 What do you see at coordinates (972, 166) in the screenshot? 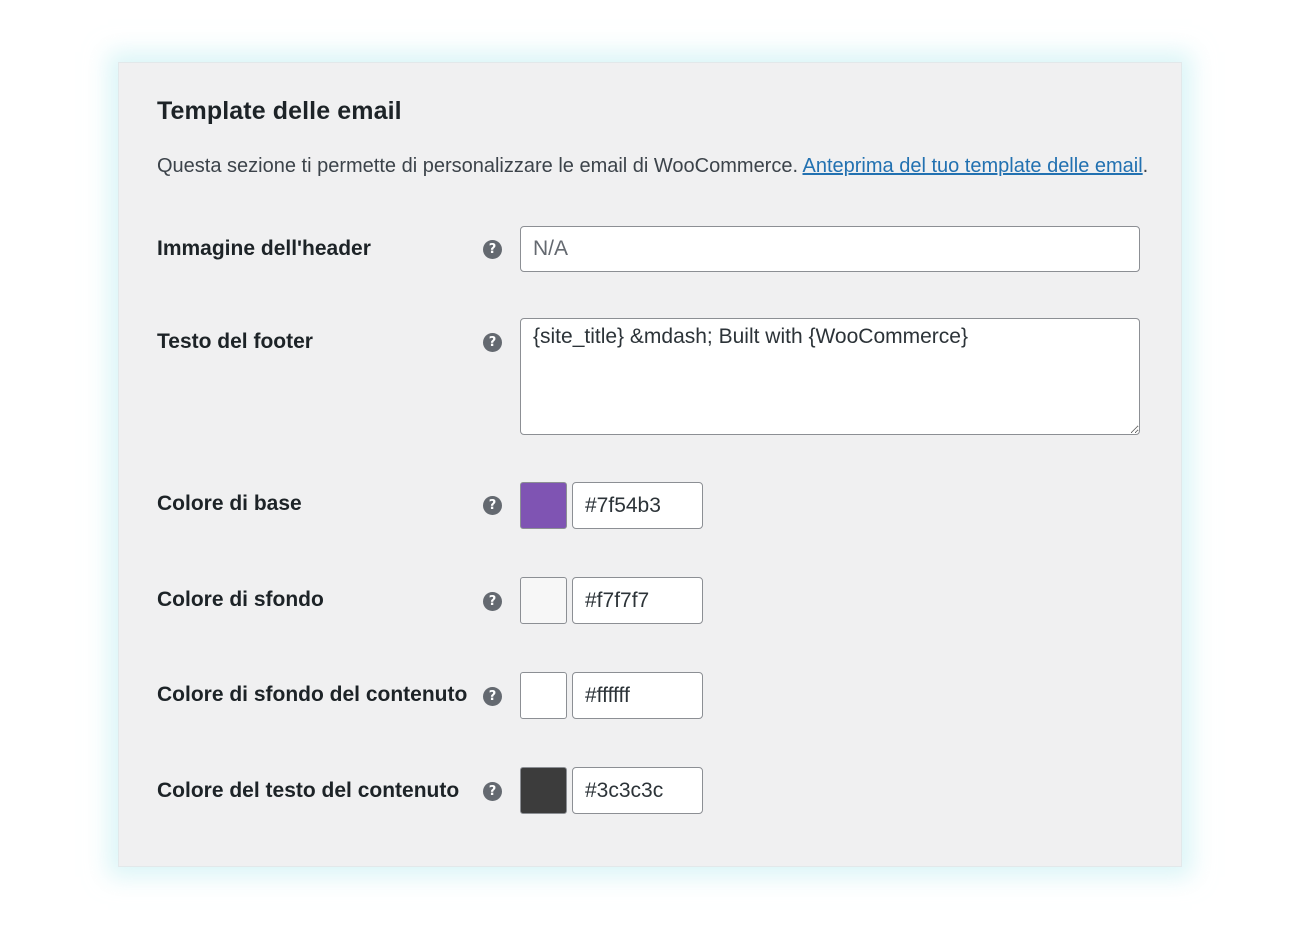
I see `preview-template-link: Anteprima del tuo template delle email` at bounding box center [972, 166].